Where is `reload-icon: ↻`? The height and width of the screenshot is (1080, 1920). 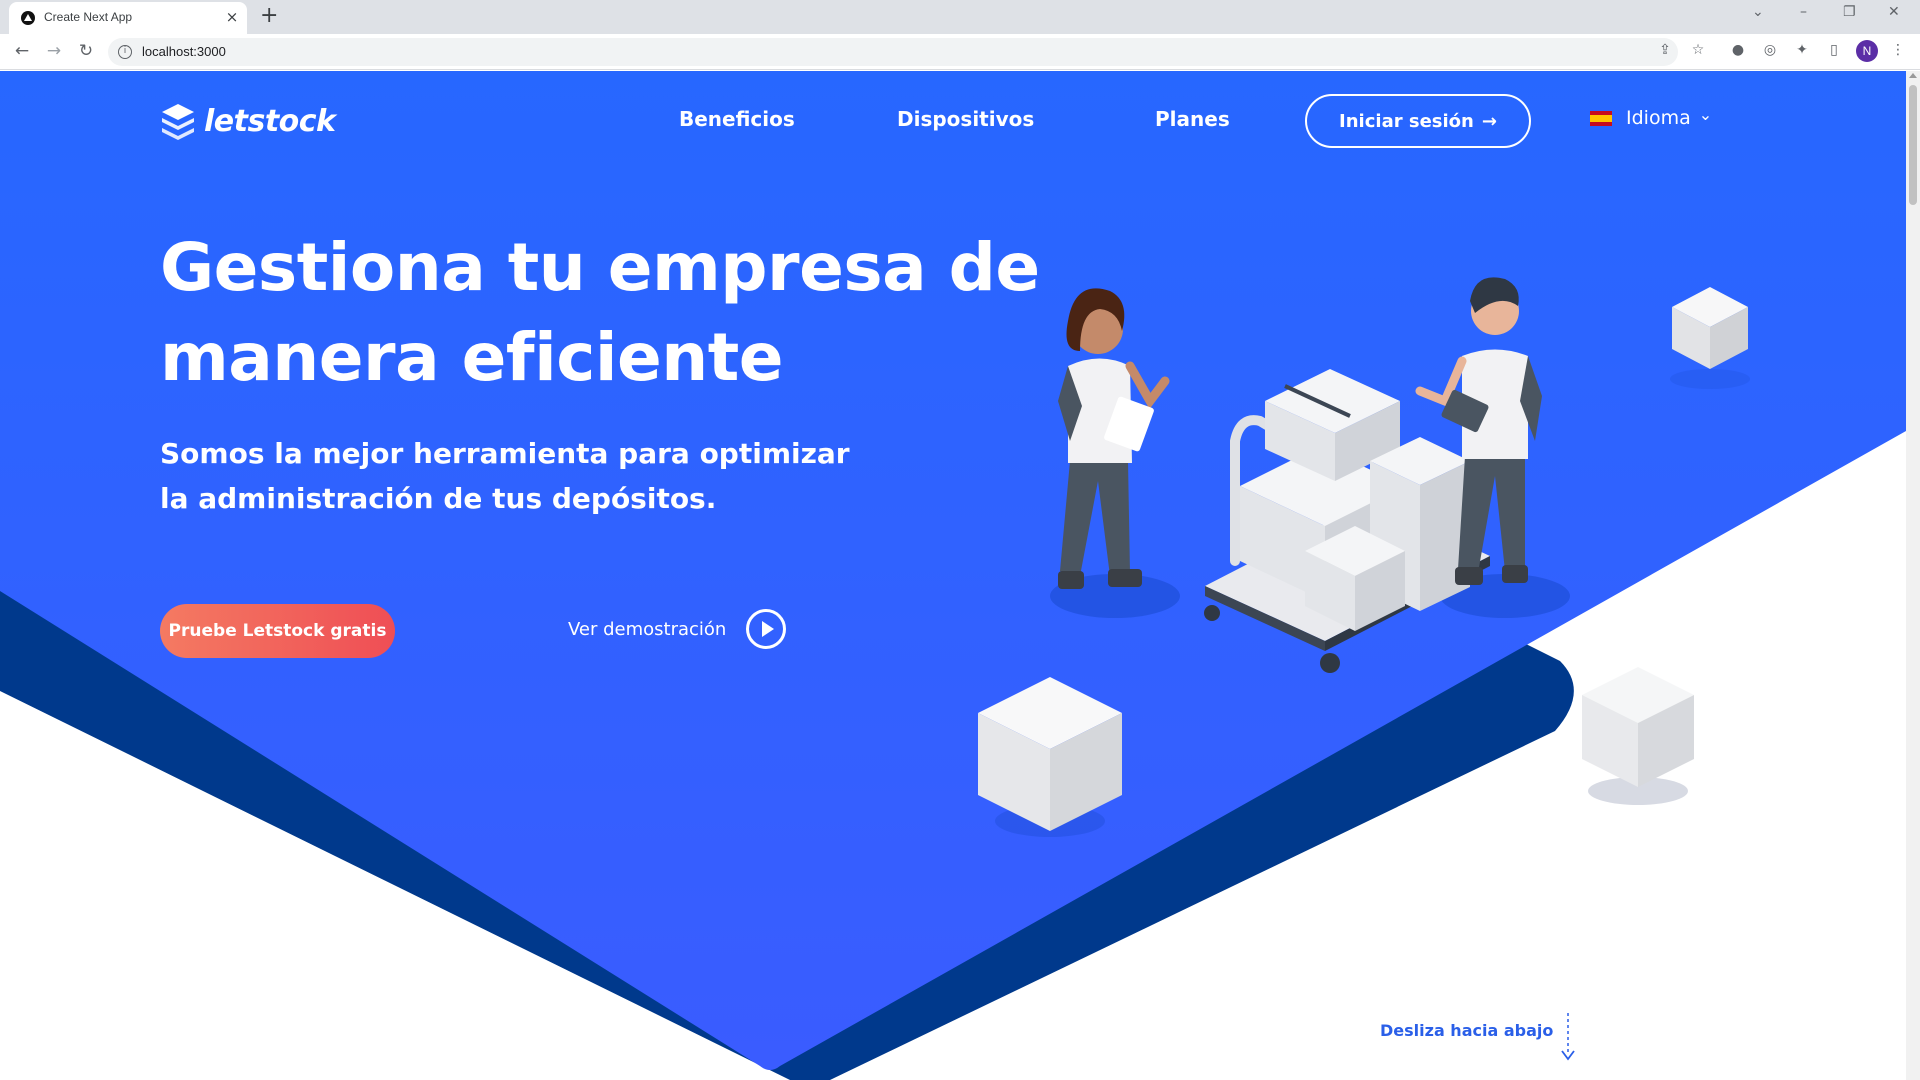
reload-icon: ↻ is located at coordinates (86, 51).